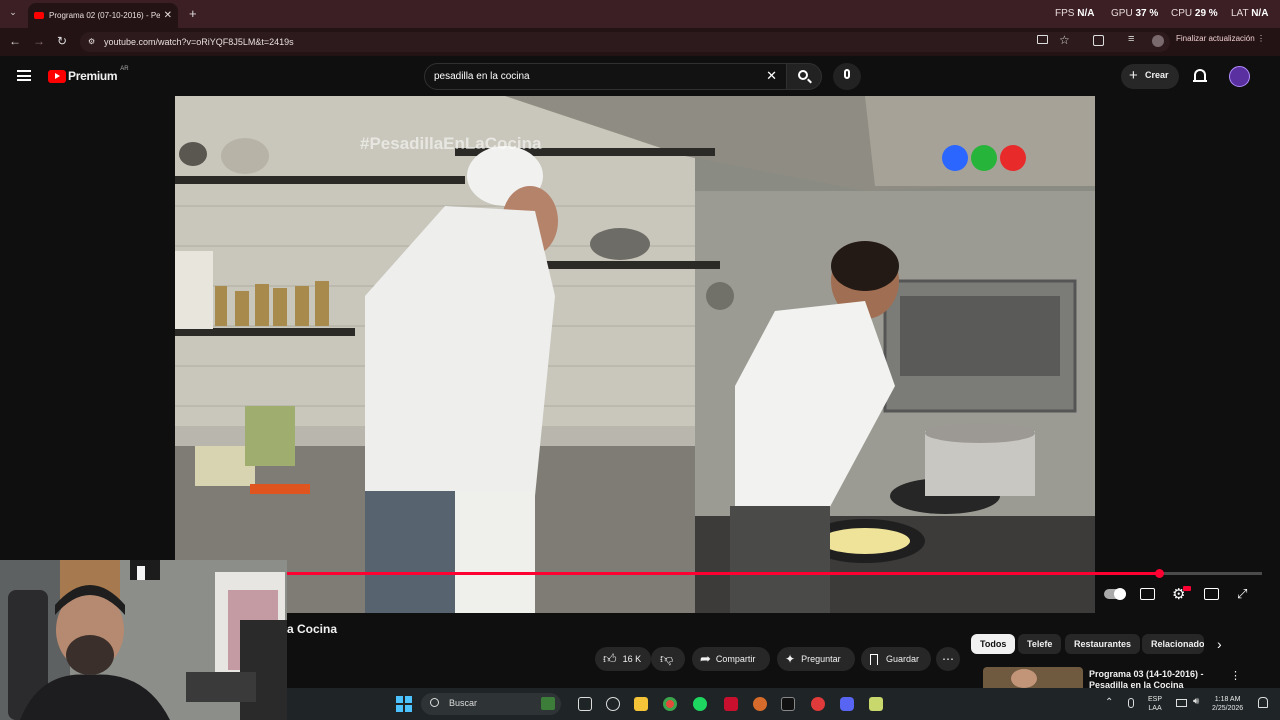 Image resolution: width=1280 pixels, height=720 pixels. What do you see at coordinates (874, 659) in the screenshot?
I see `bookmark-icon` at bounding box center [874, 659].